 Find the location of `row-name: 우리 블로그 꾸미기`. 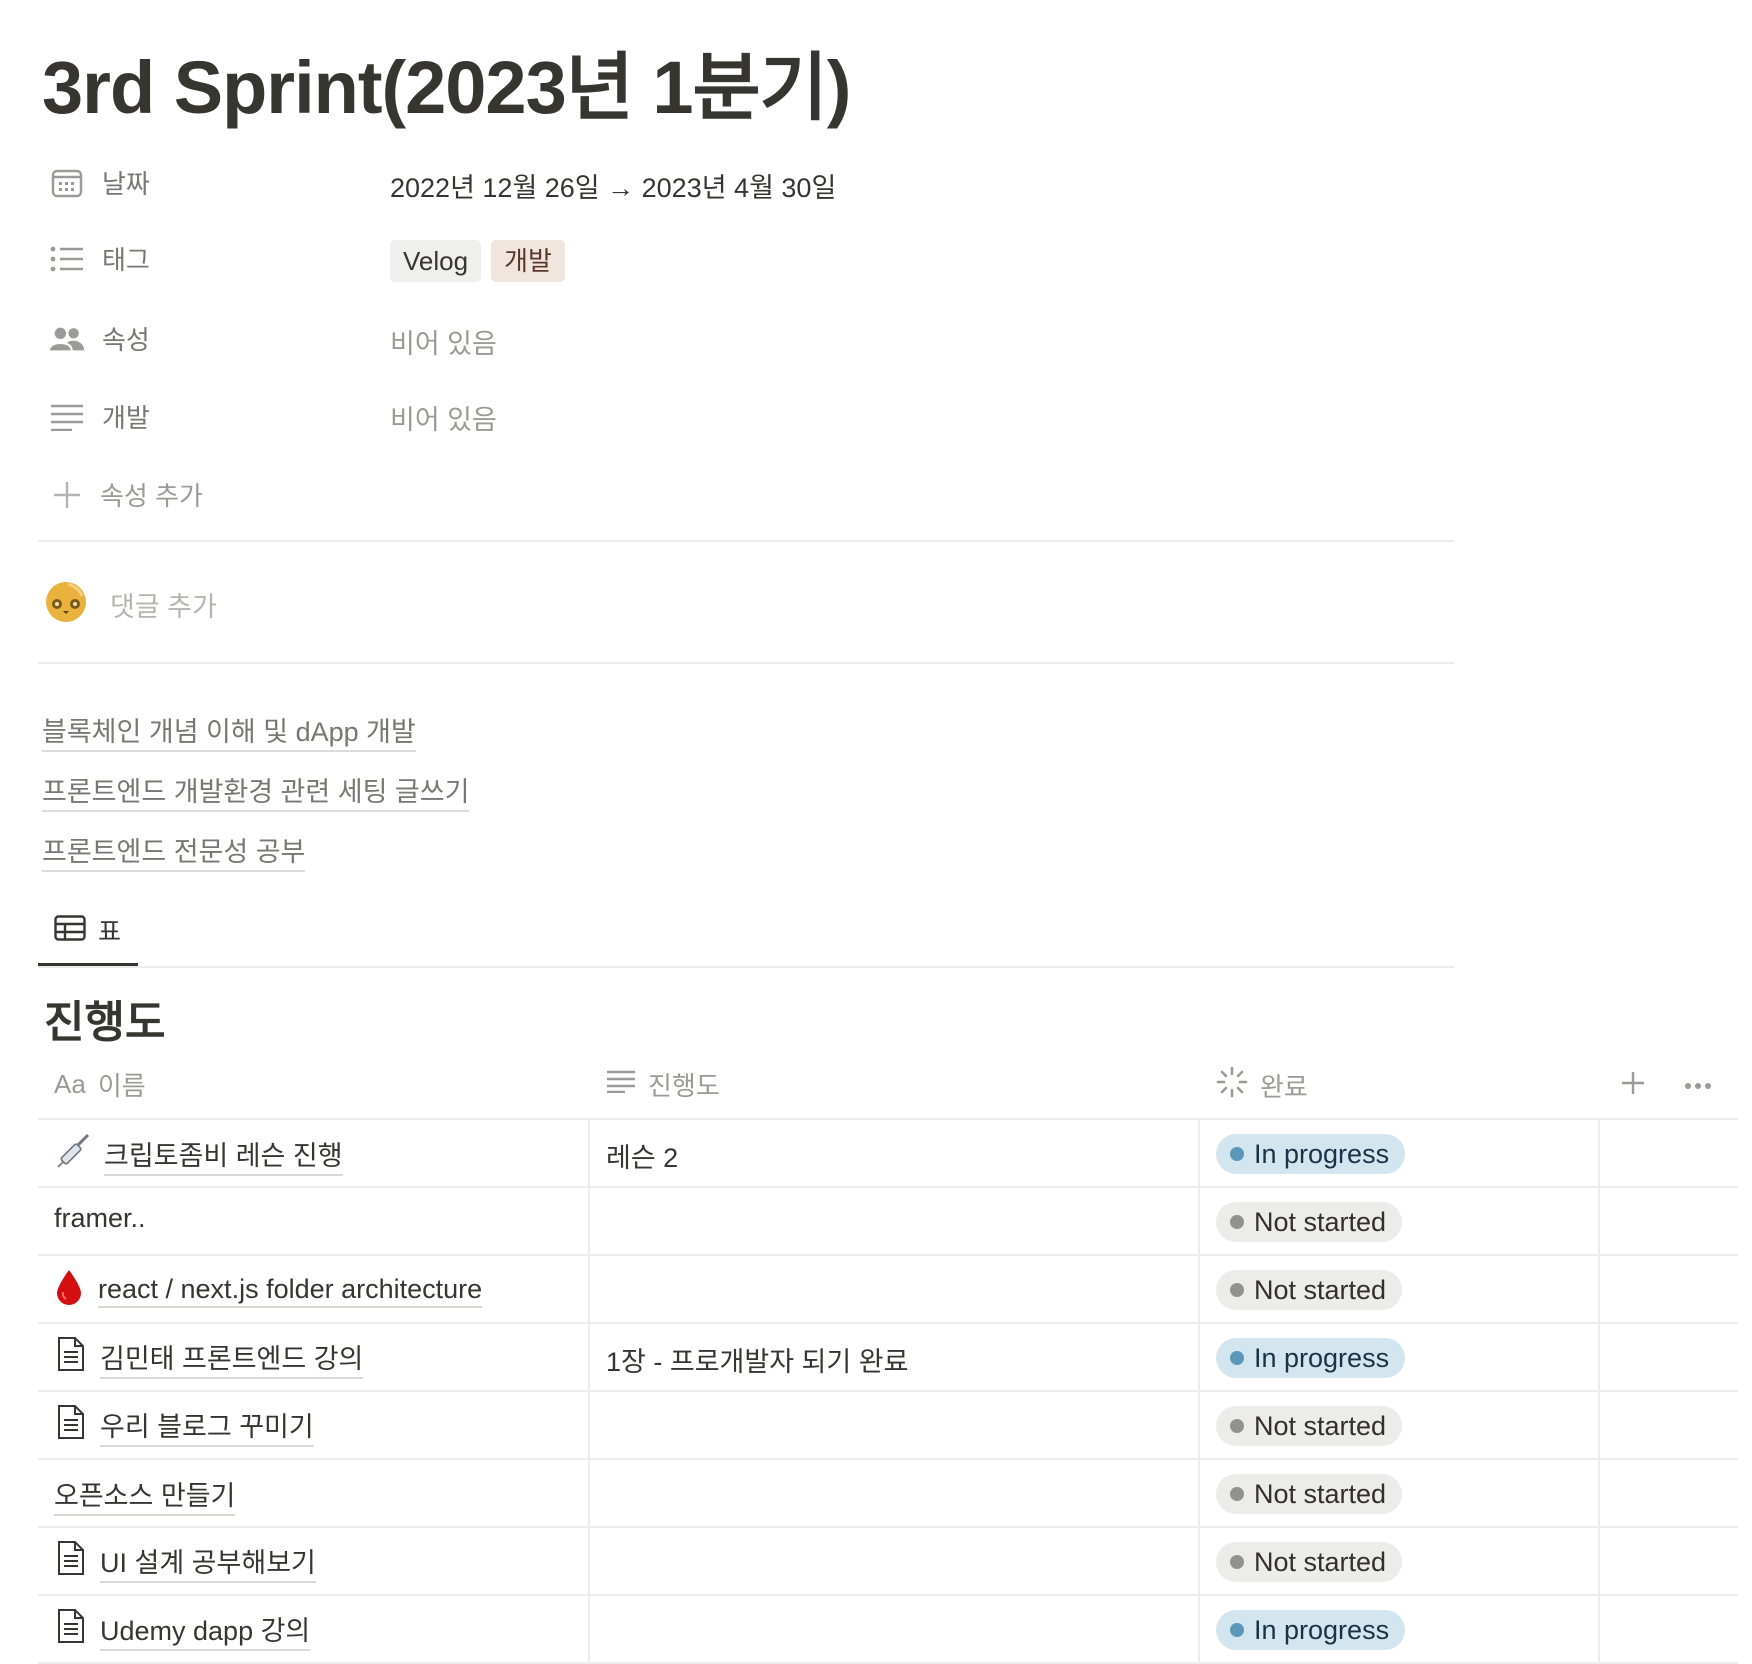

row-name: 우리 블로그 꾸미기 is located at coordinates (207, 1426).